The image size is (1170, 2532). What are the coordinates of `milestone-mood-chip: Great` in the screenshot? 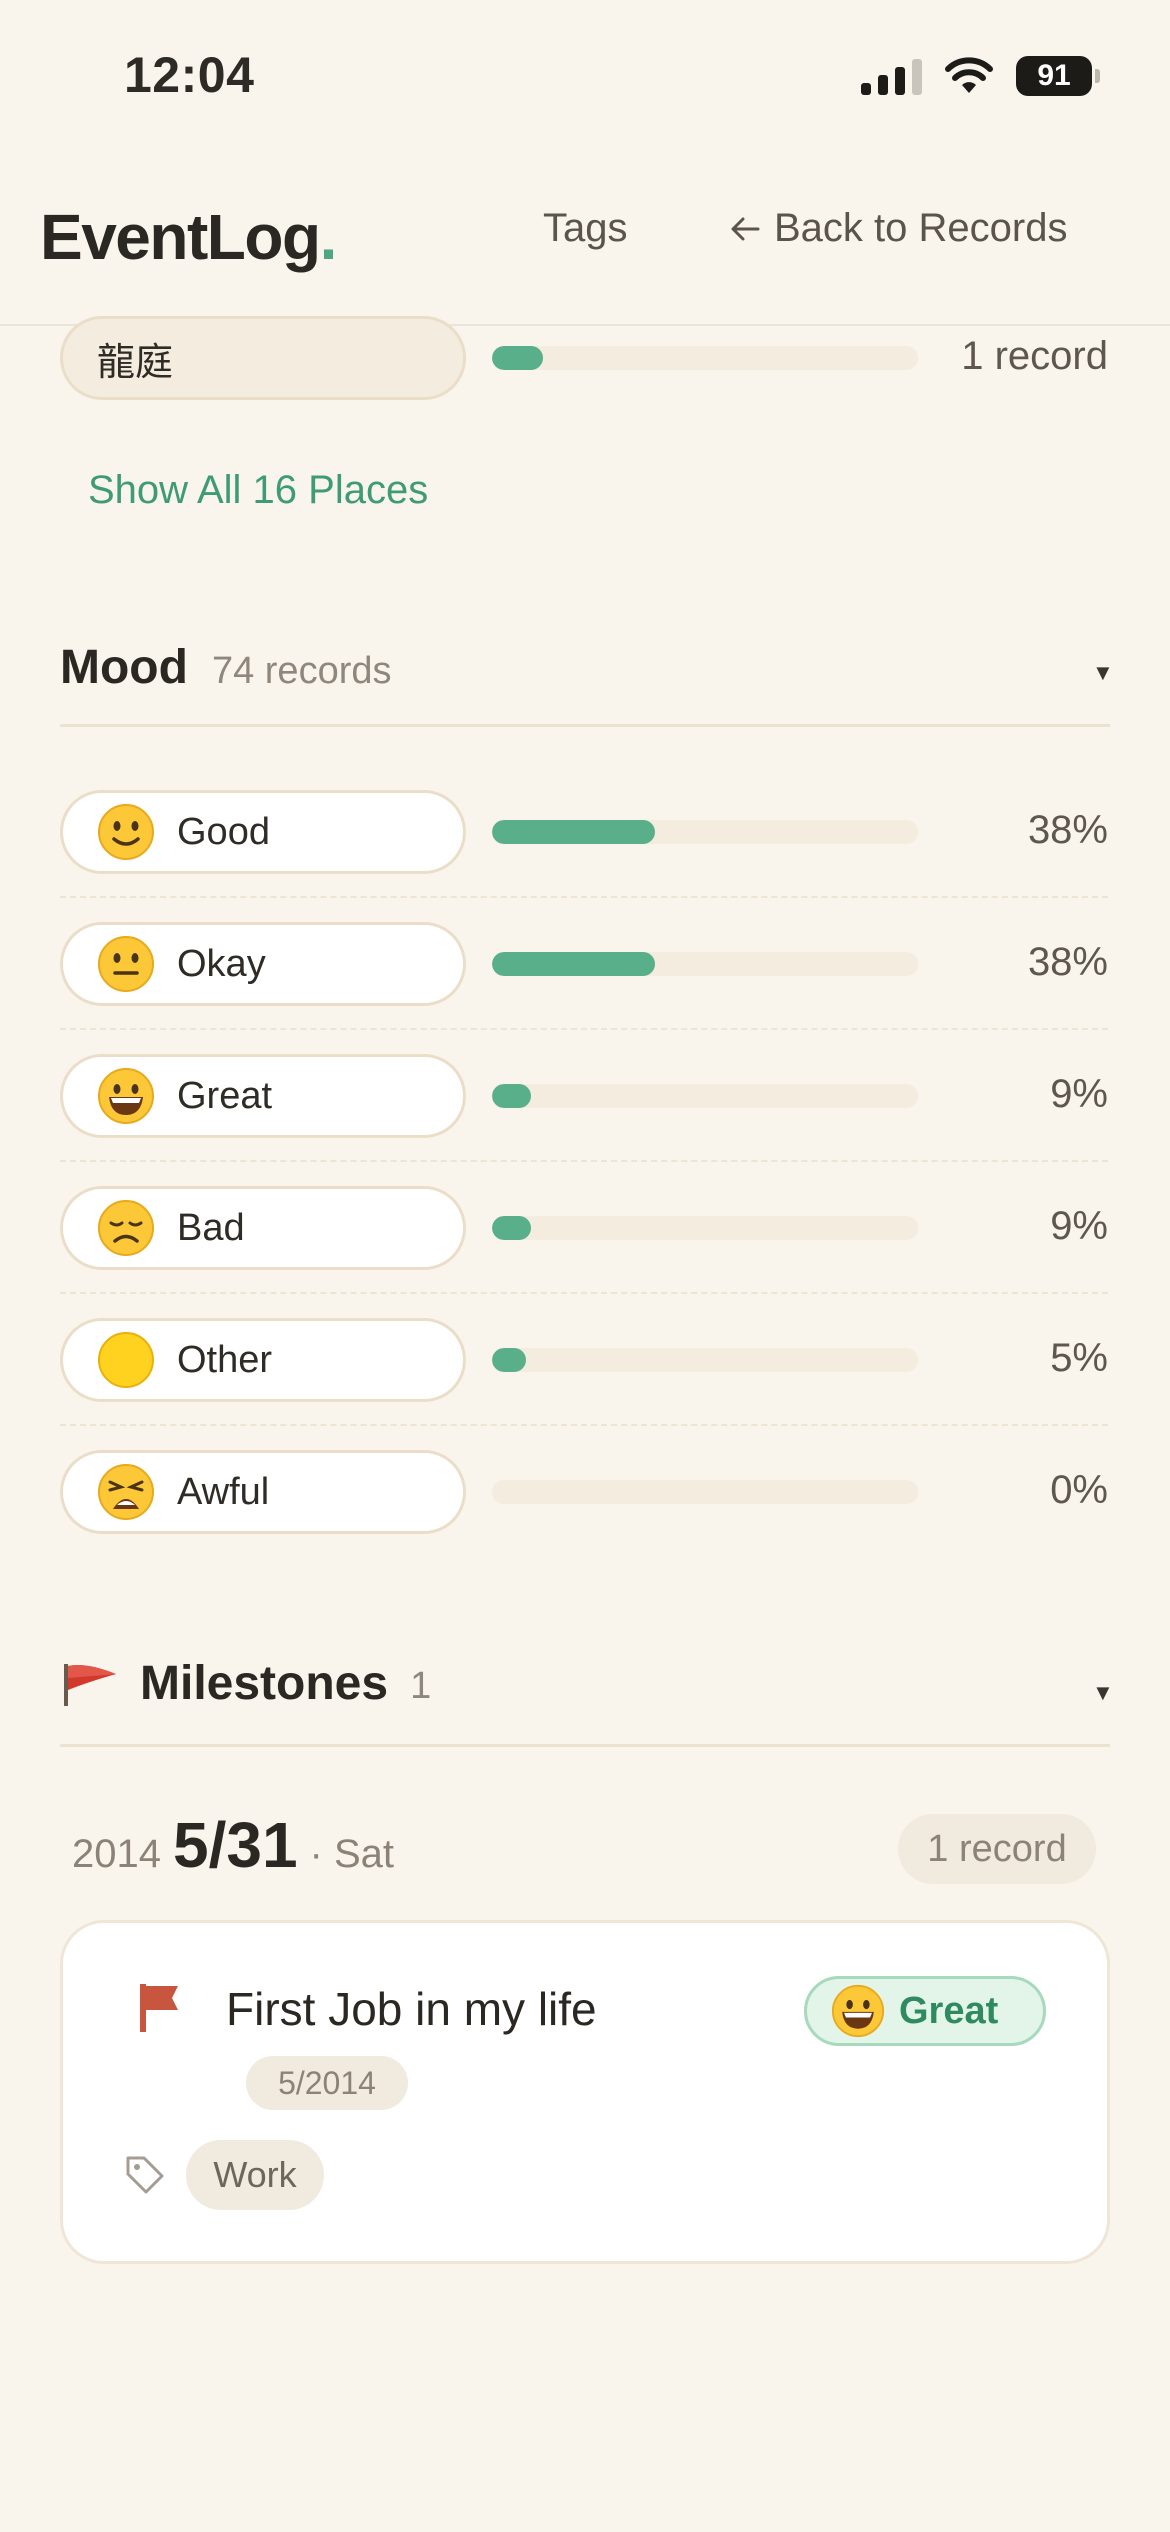 It's located at (925, 2011).